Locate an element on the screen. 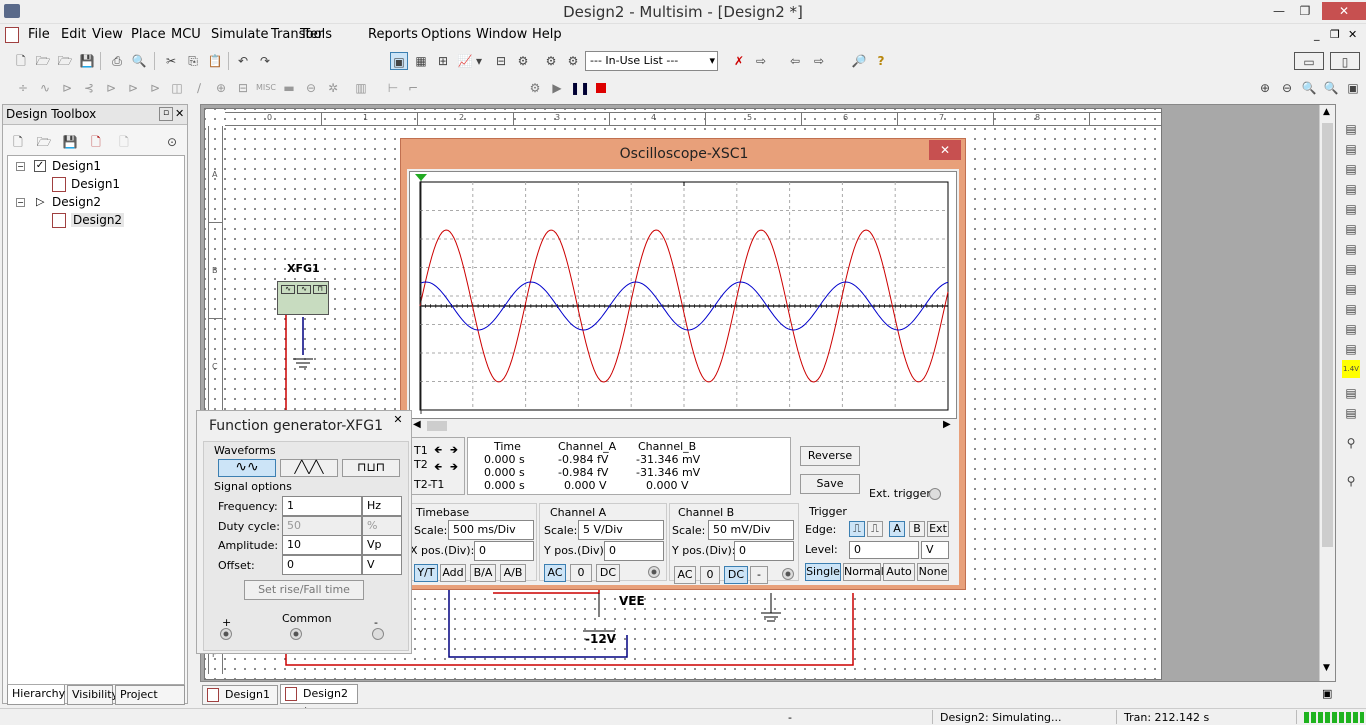  frequency-unit: Hz is located at coordinates (382, 506).